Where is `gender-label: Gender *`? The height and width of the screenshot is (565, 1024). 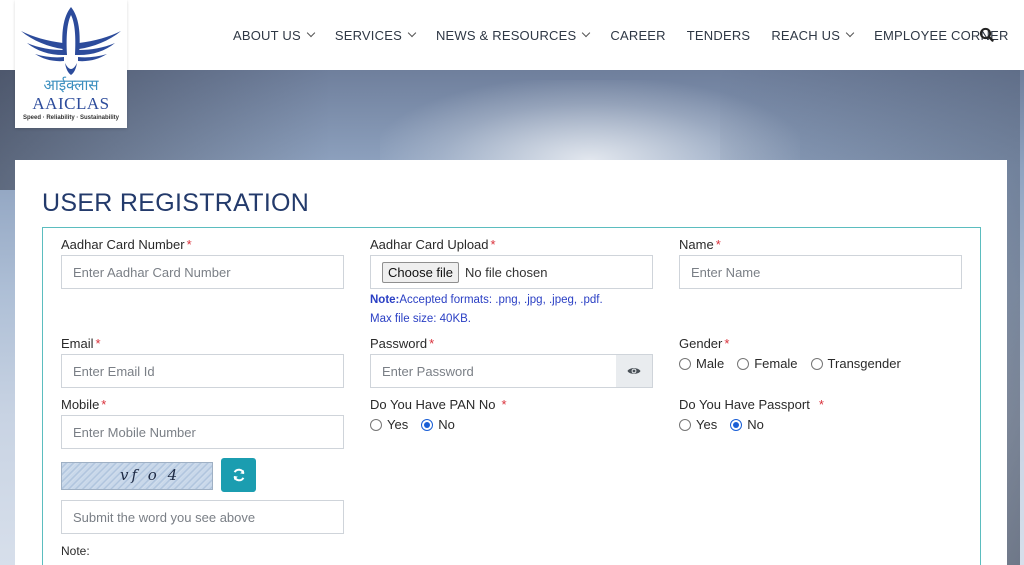
gender-label: Gender * is located at coordinates (704, 343).